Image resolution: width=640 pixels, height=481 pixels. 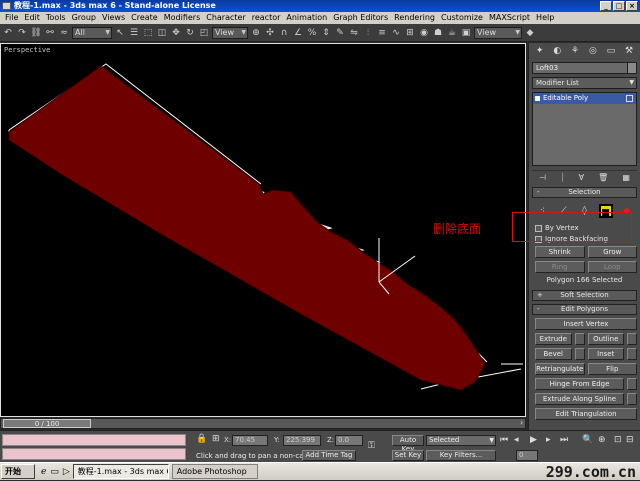 What do you see at coordinates (266, 18) in the screenshot?
I see `menu-reactor: reactor` at bounding box center [266, 18].